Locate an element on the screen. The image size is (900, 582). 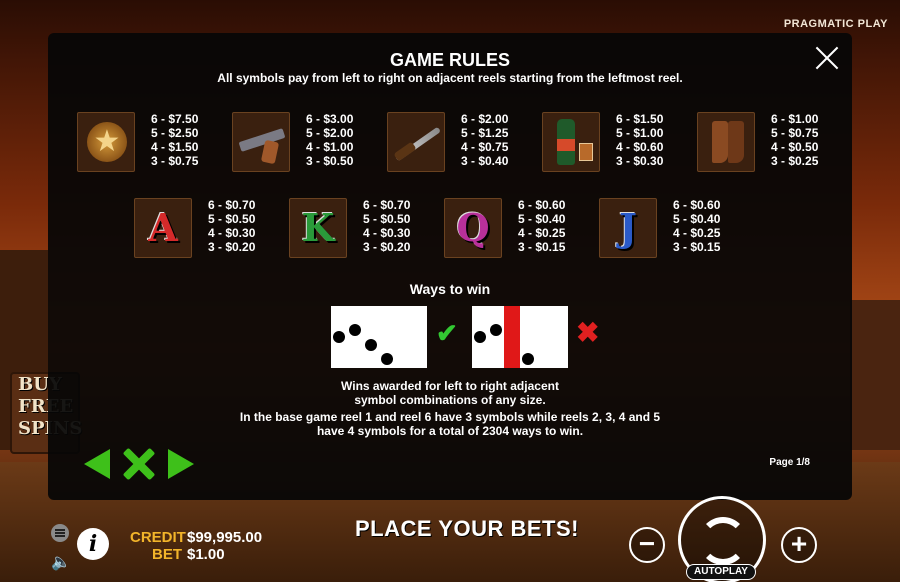
letter-k-icon: K is located at coordinates (318, 228).